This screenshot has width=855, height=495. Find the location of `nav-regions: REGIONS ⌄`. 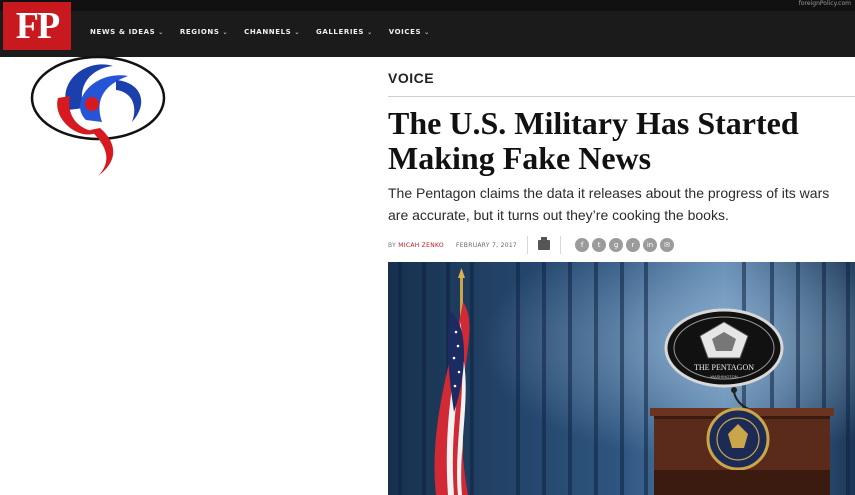

nav-regions: REGIONS ⌄ is located at coordinates (204, 32).